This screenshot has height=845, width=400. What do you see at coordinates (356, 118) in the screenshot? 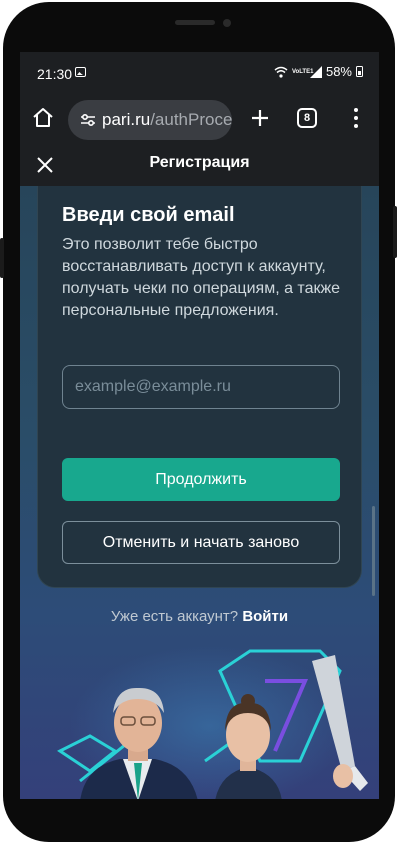
I see `browser-menu-icon` at bounding box center [356, 118].